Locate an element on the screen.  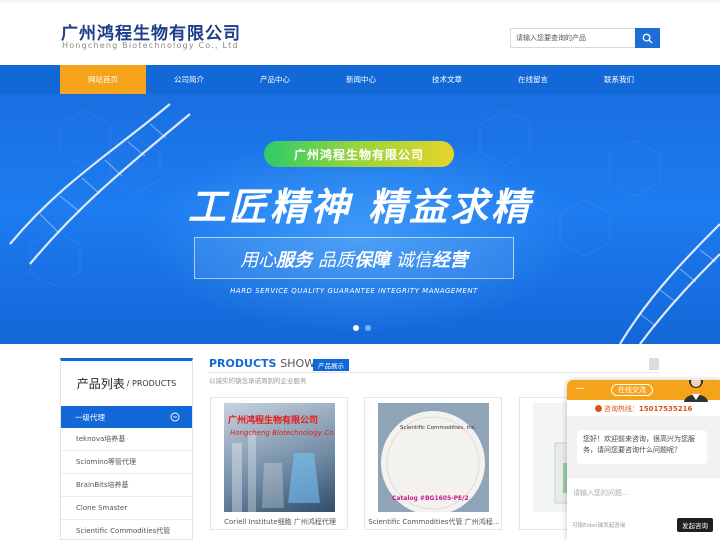
products-title-en: PRODUCTS is located at coordinates (243, 363).